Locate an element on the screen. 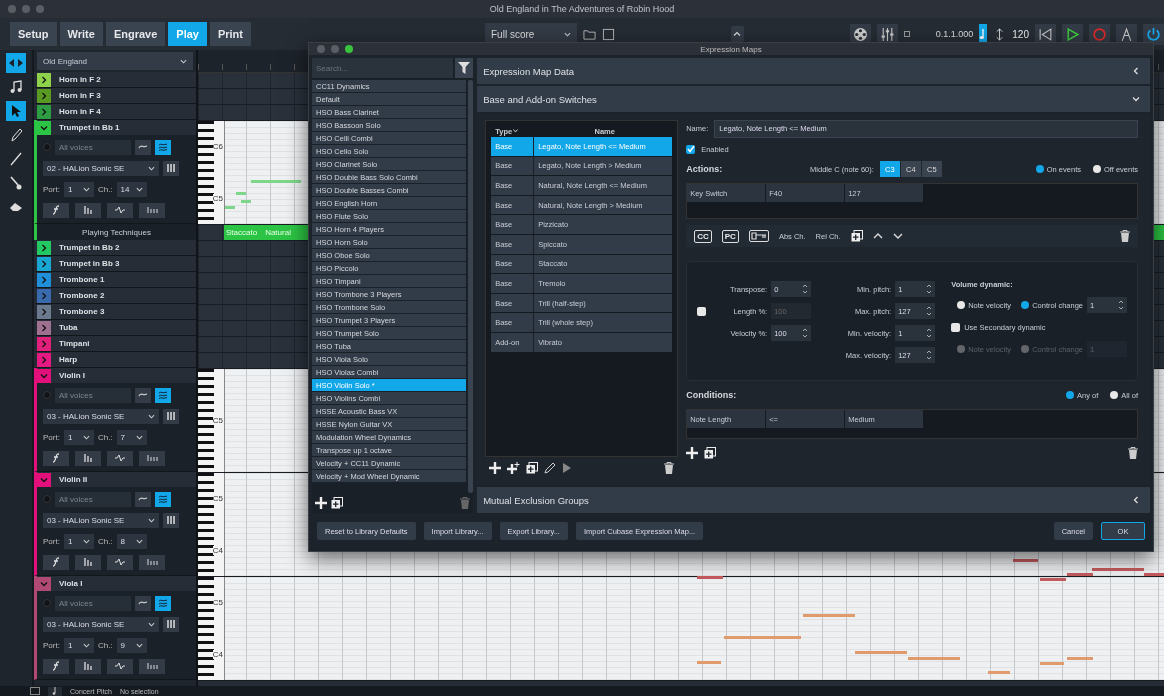 The height and width of the screenshot is (696, 1164). key-switch-button is located at coordinates (758, 236).